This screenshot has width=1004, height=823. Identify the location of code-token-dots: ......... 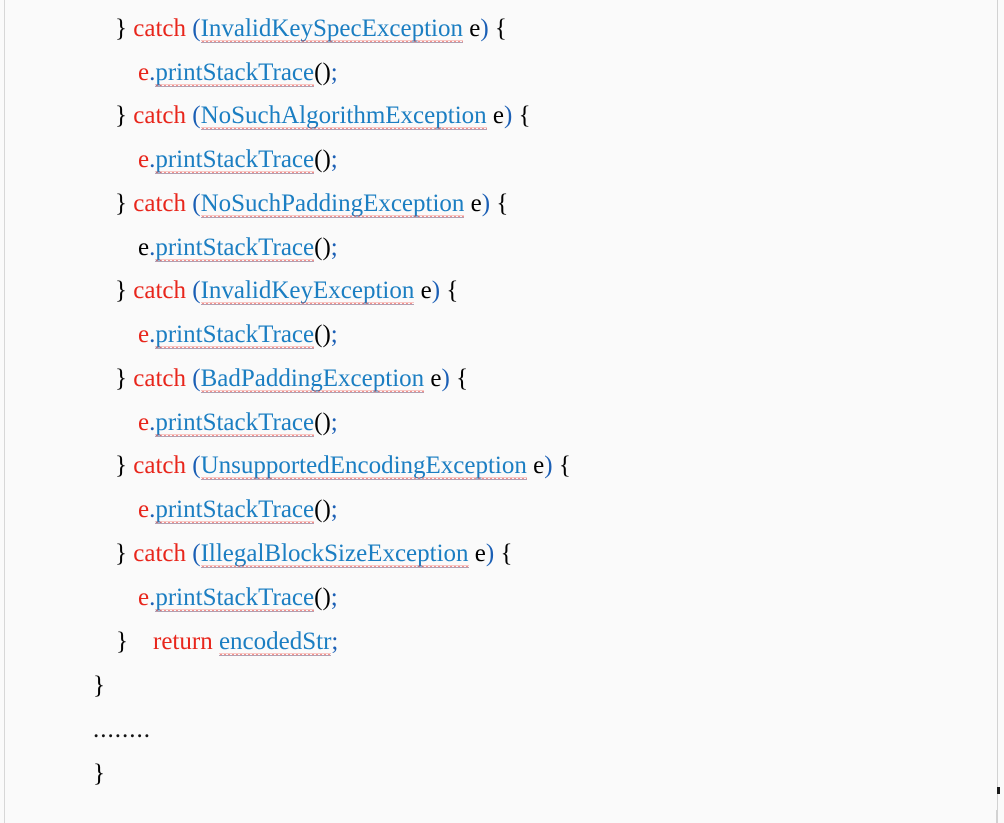
(122, 729).